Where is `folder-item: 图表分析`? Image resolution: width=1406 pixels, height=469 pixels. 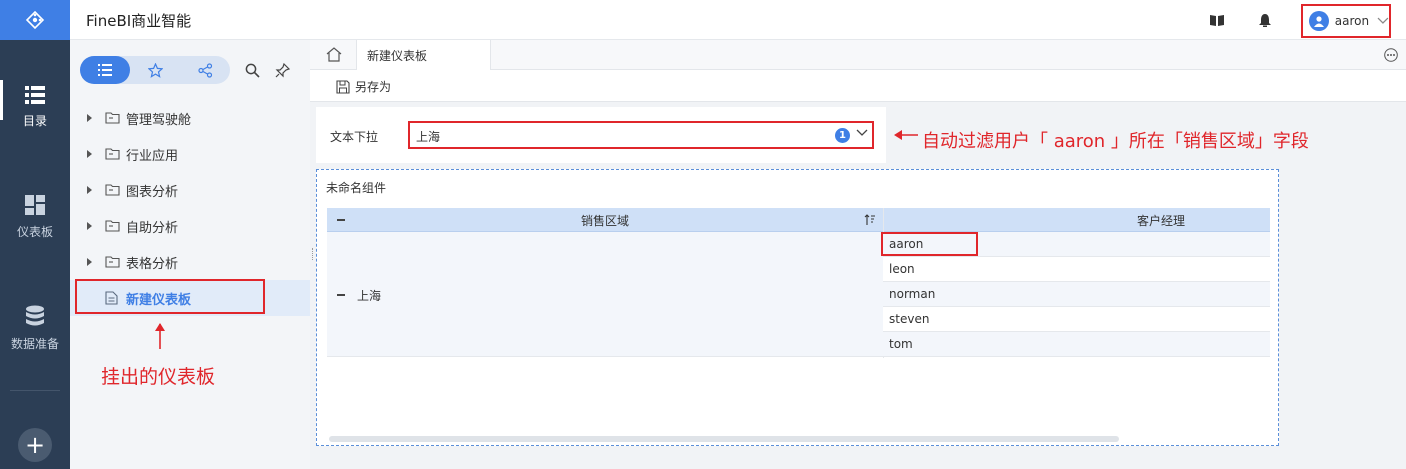 folder-item: 图表分析 is located at coordinates (190, 190).